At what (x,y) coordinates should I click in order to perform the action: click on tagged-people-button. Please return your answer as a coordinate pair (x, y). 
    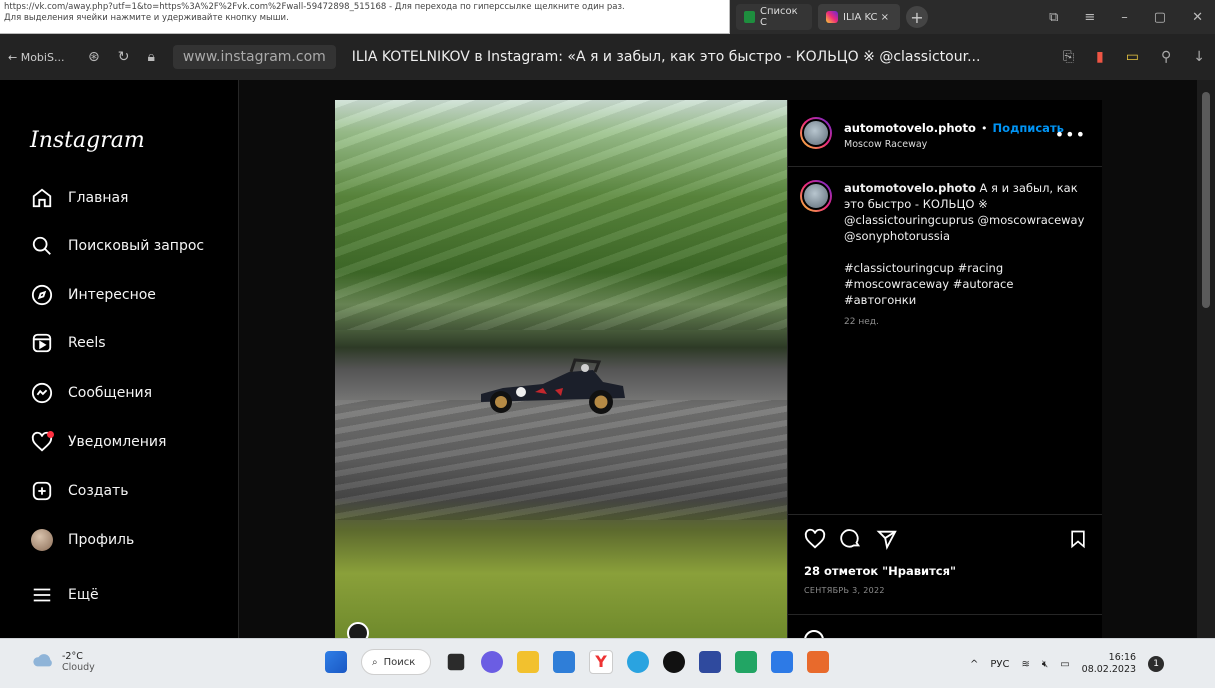
    Looking at the image, I should click on (358, 630).